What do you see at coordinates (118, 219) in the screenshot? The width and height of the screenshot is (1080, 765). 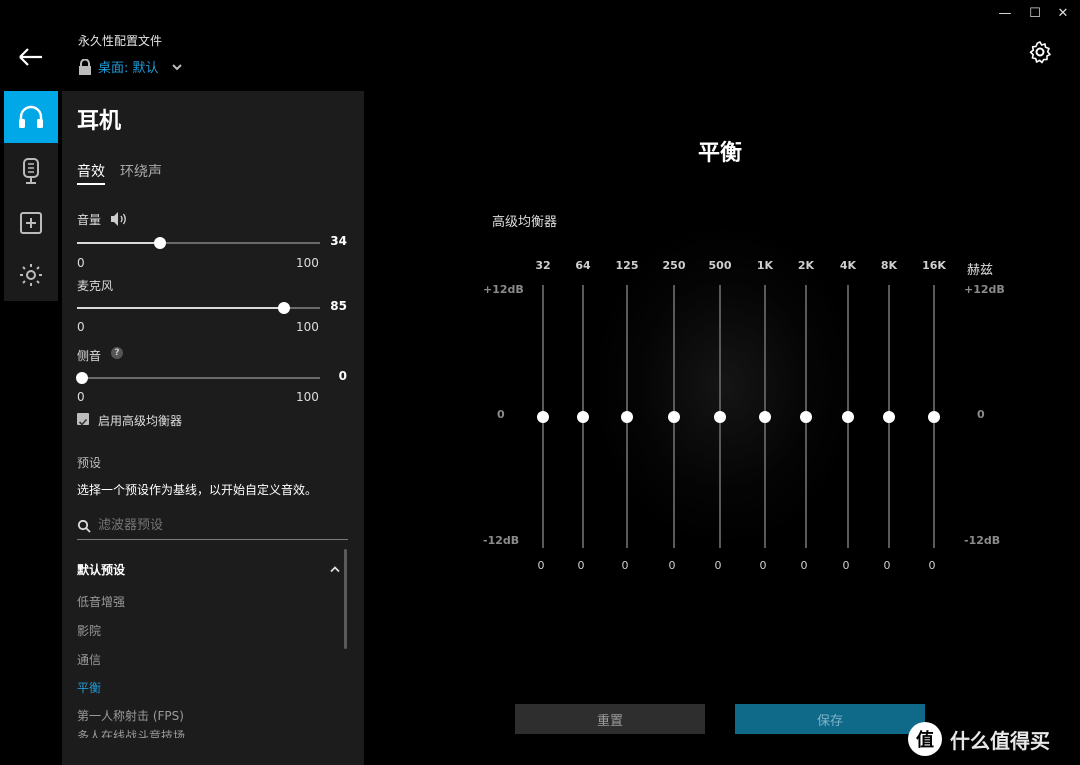 I see `speaker-icon` at bounding box center [118, 219].